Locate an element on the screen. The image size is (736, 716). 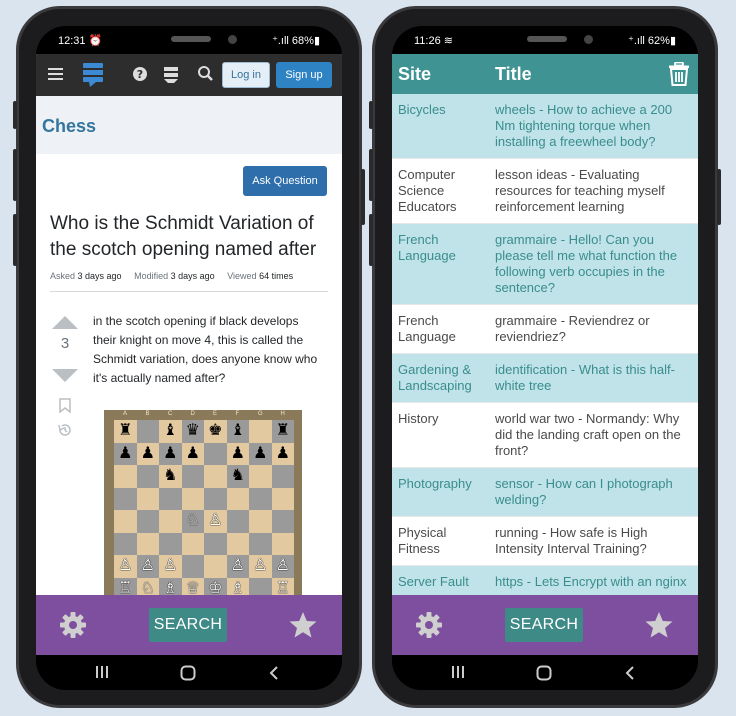
site-name-link: Chess is located at coordinates (69, 126).